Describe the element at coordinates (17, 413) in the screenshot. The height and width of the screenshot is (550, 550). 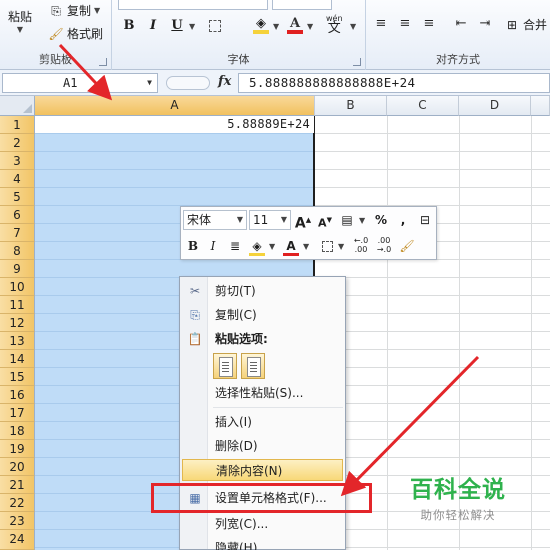
I see `row-header: 17` at that location.